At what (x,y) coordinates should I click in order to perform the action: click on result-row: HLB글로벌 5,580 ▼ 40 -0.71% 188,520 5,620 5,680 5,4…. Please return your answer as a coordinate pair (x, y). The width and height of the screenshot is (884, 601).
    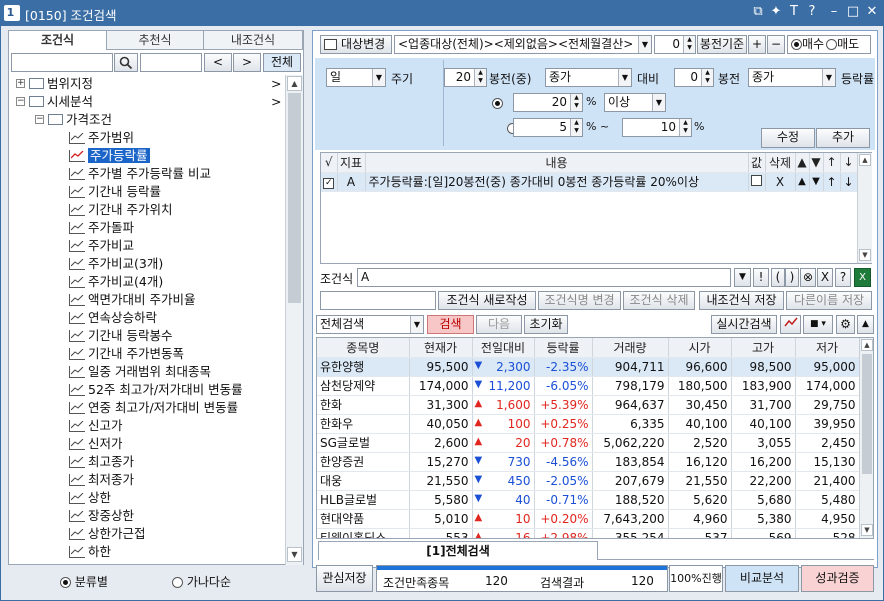
    Looking at the image, I should click on (588, 500).